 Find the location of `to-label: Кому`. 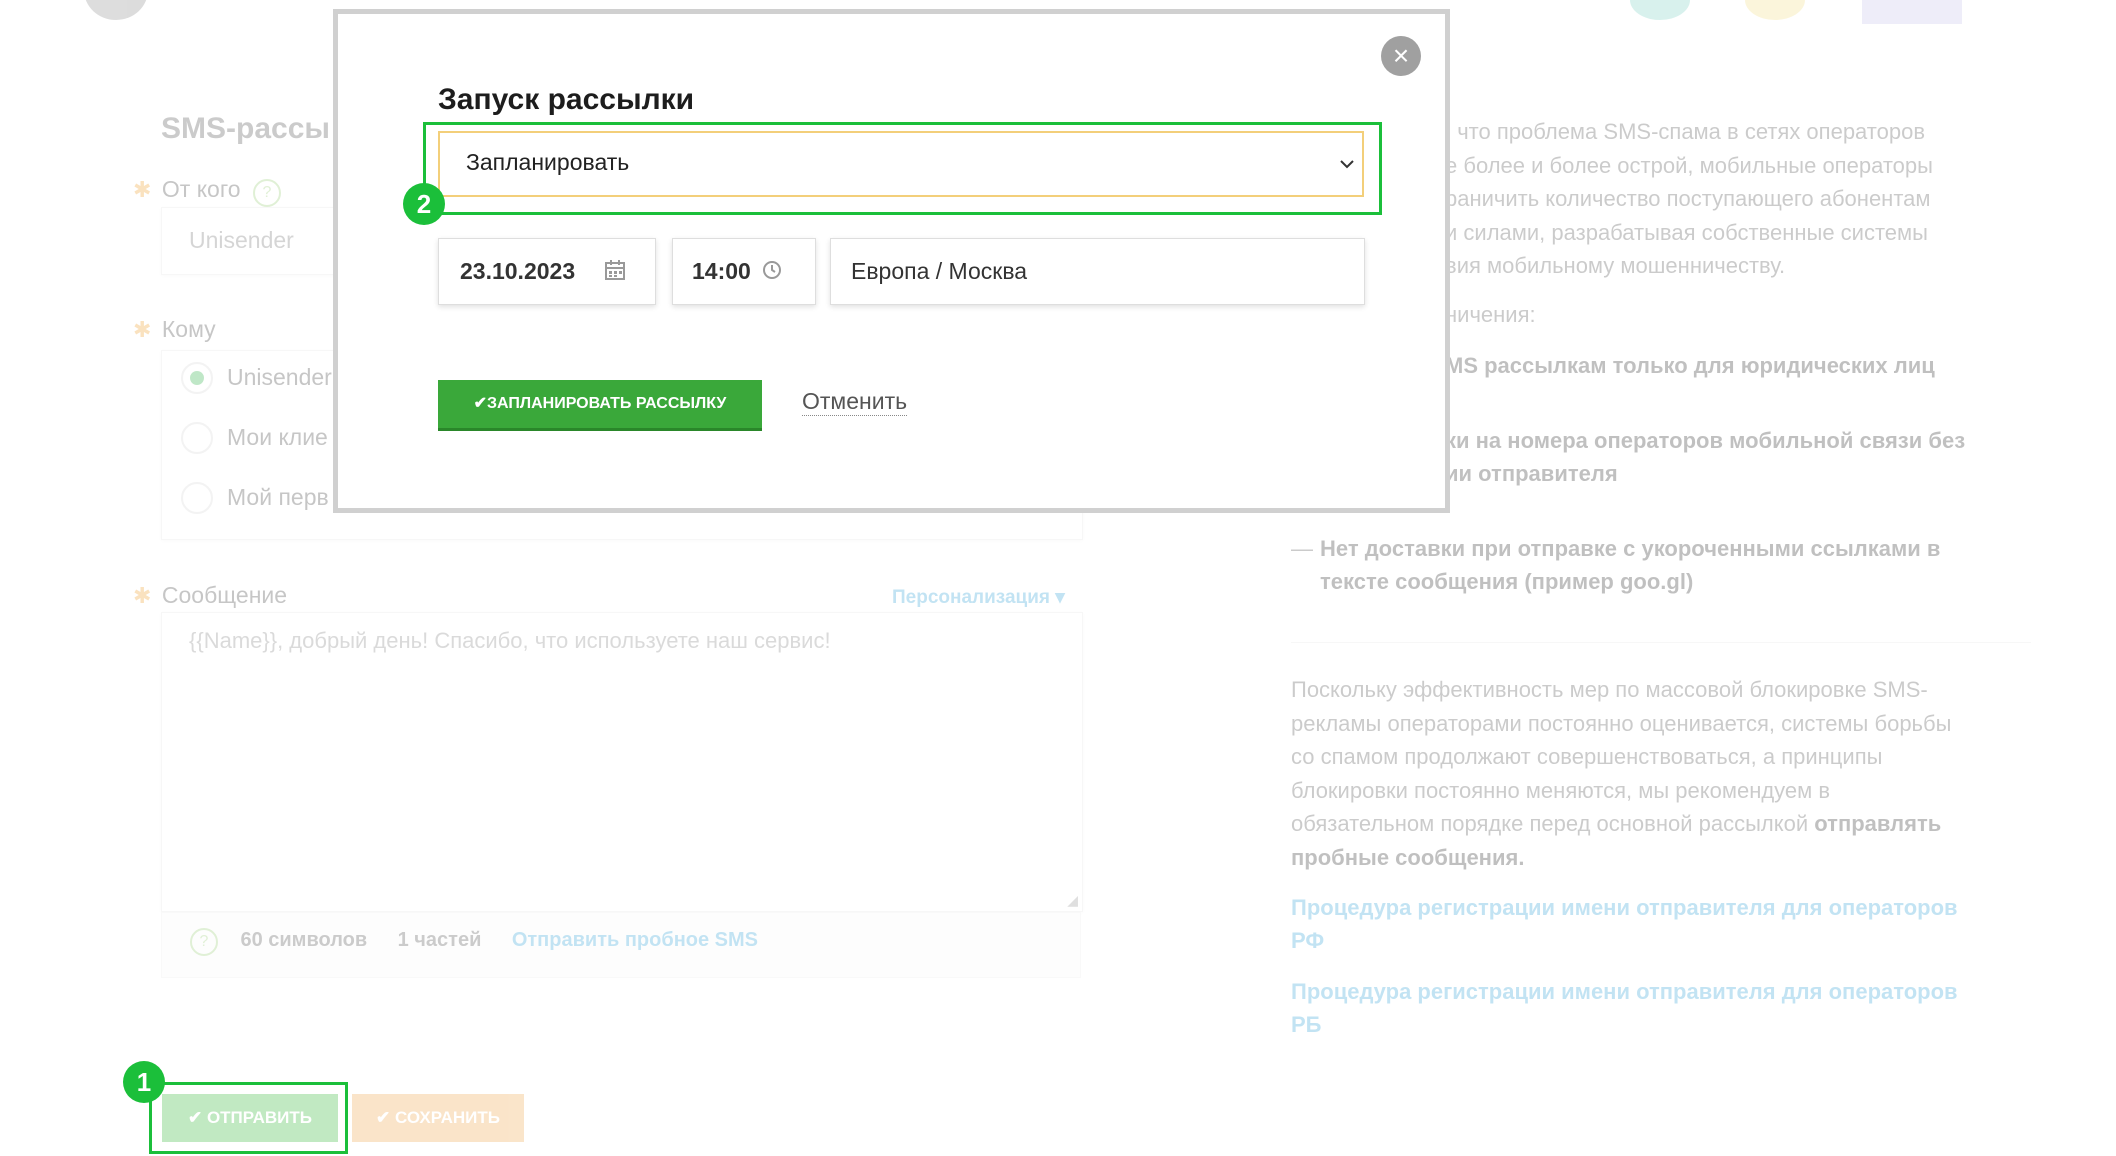

to-label: Кому is located at coordinates (188, 329).